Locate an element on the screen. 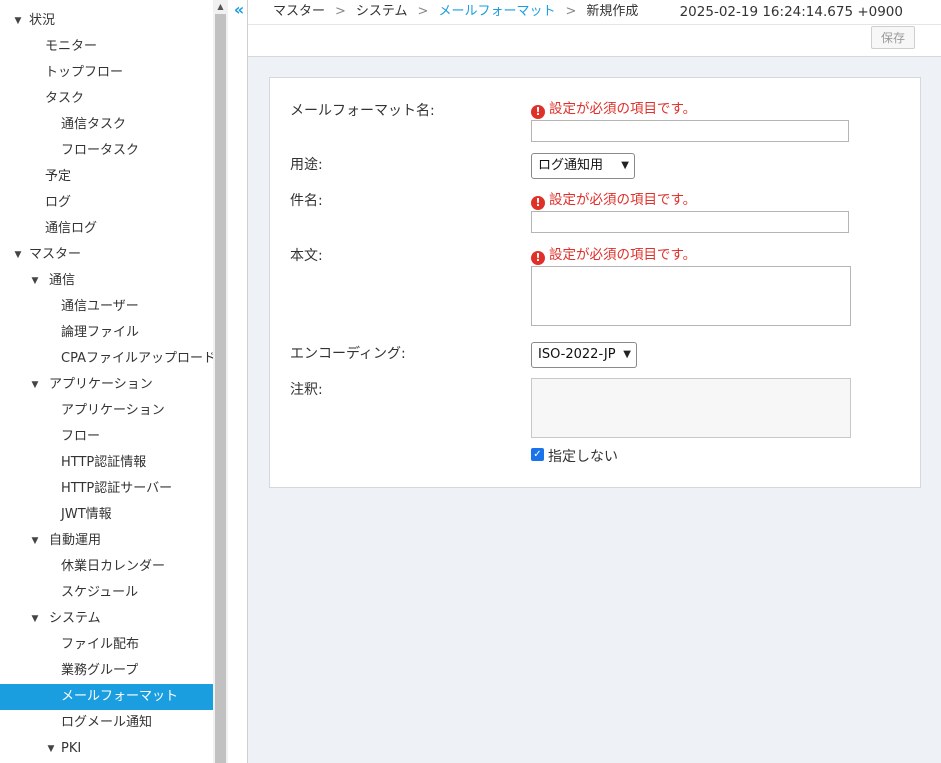 The height and width of the screenshot is (763, 941). tree-item-application-group: ▼ アプリケーション is located at coordinates (106, 385).